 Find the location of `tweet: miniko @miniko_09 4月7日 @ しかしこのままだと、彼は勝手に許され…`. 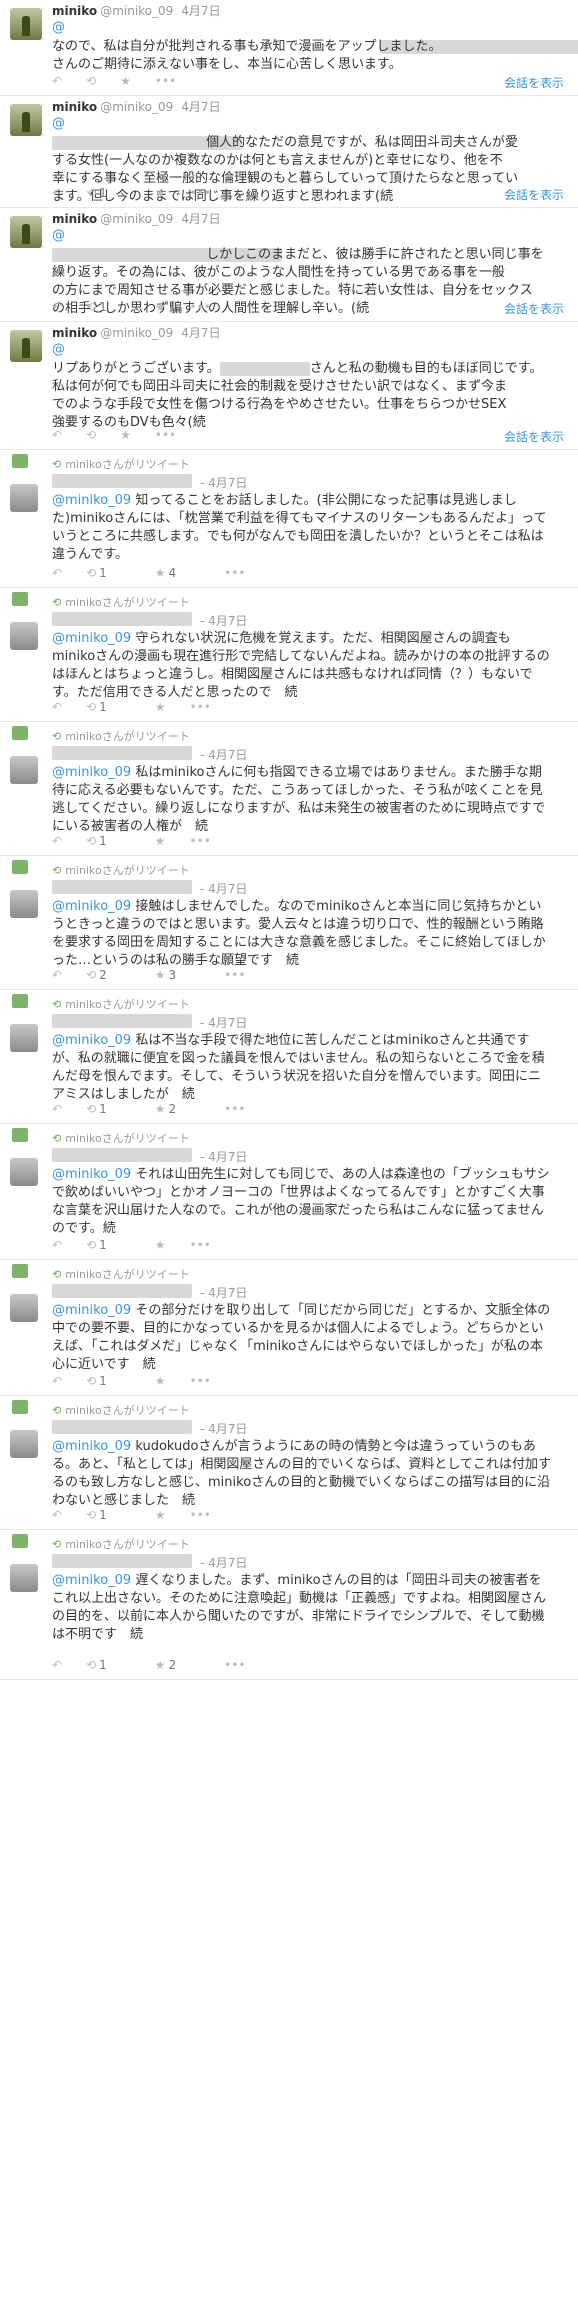

tweet: miniko @miniko_09 4月7日 @ しかしこのままだと、彼は勝手に許され… is located at coordinates (289, 265).